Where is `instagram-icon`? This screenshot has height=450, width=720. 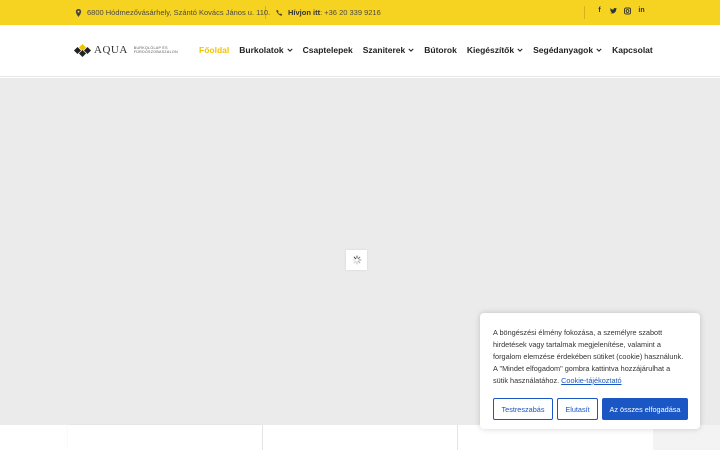 instagram-icon is located at coordinates (627, 12).